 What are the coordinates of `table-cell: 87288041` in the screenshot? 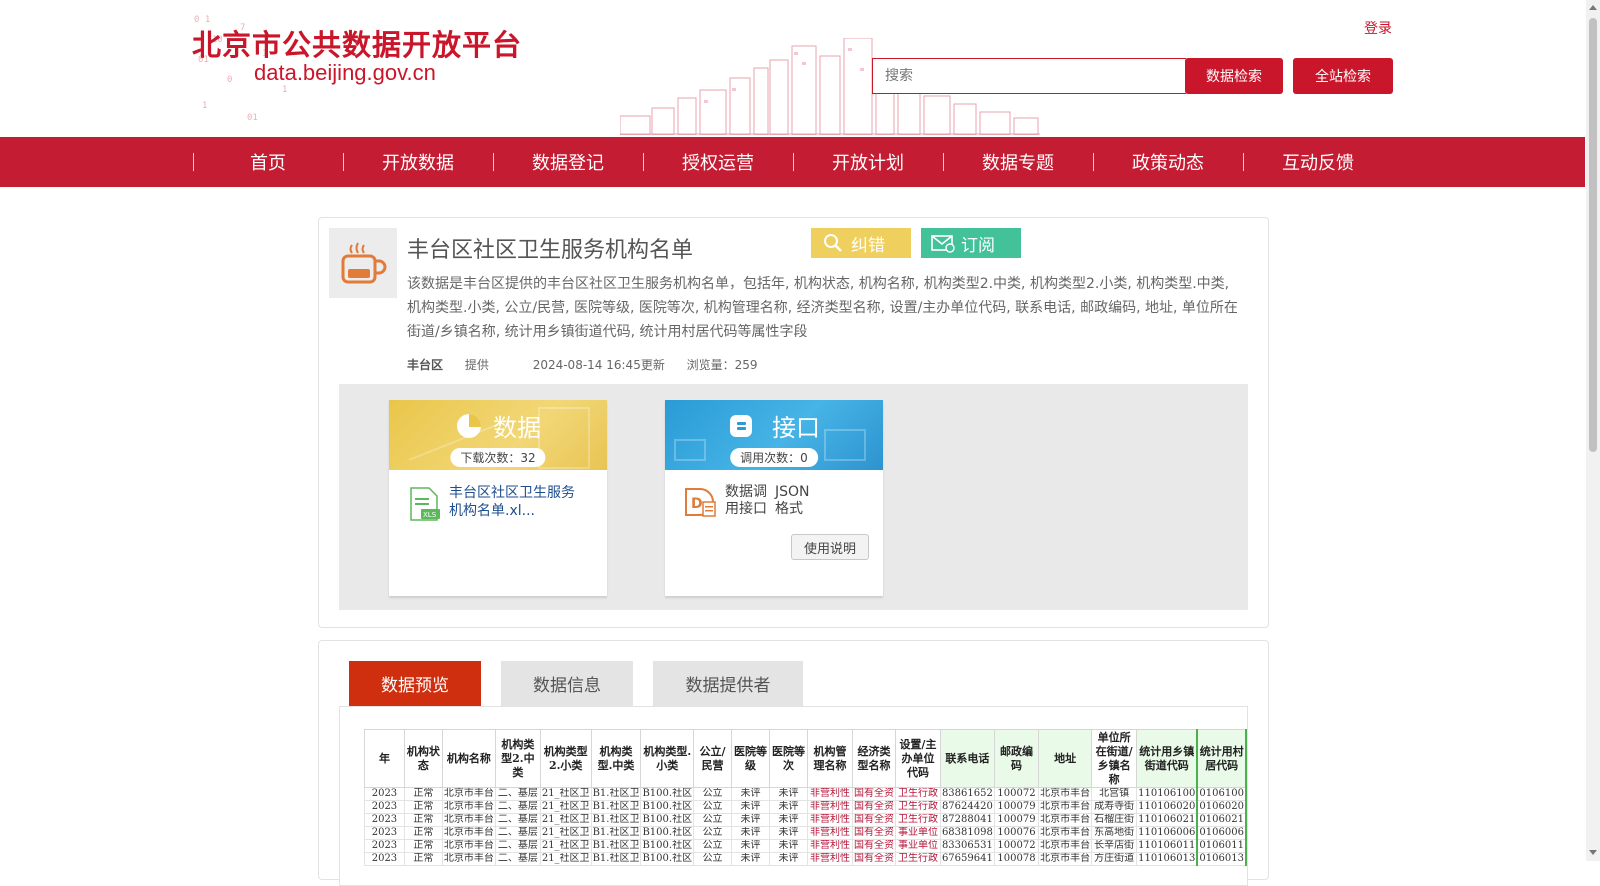 It's located at (967, 820).